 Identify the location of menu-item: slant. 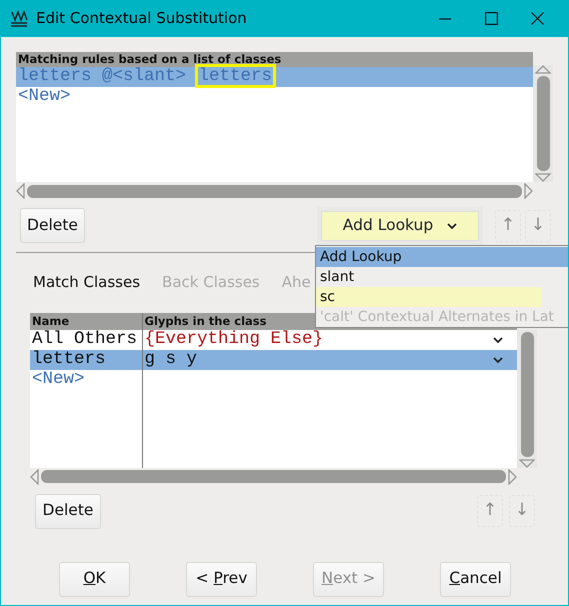
(442, 277).